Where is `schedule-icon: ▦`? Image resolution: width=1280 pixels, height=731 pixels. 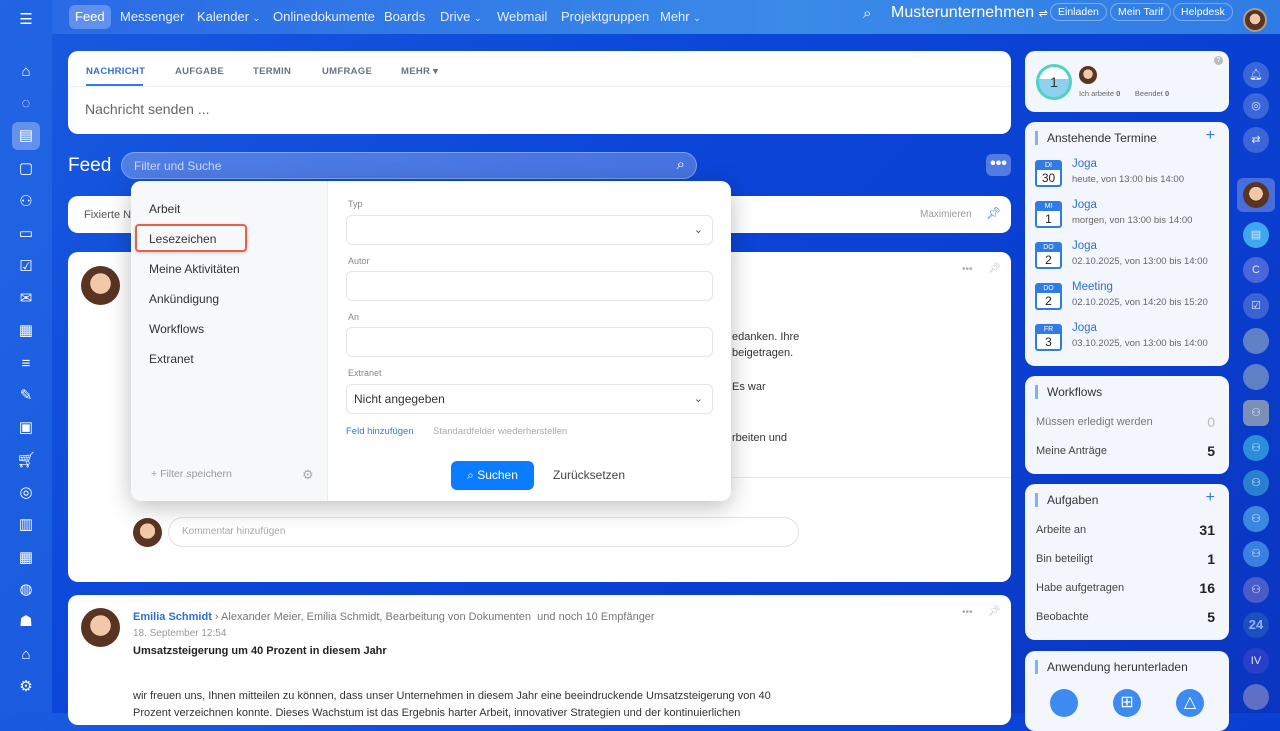
schedule-icon: ▦ is located at coordinates (26, 558).